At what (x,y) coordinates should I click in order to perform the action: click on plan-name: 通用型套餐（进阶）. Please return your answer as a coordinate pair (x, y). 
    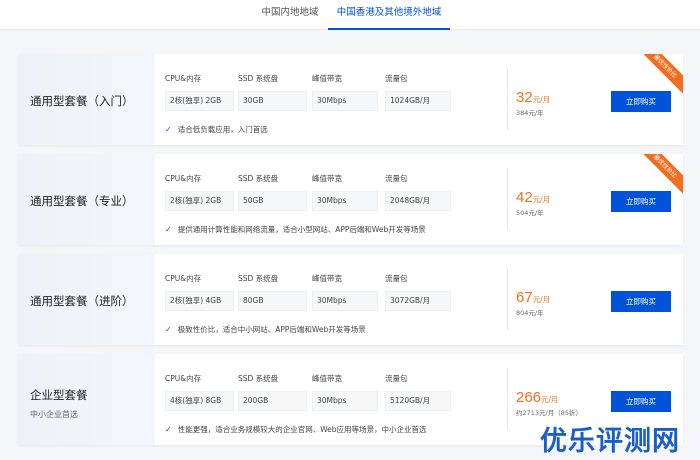
    Looking at the image, I should click on (82, 301).